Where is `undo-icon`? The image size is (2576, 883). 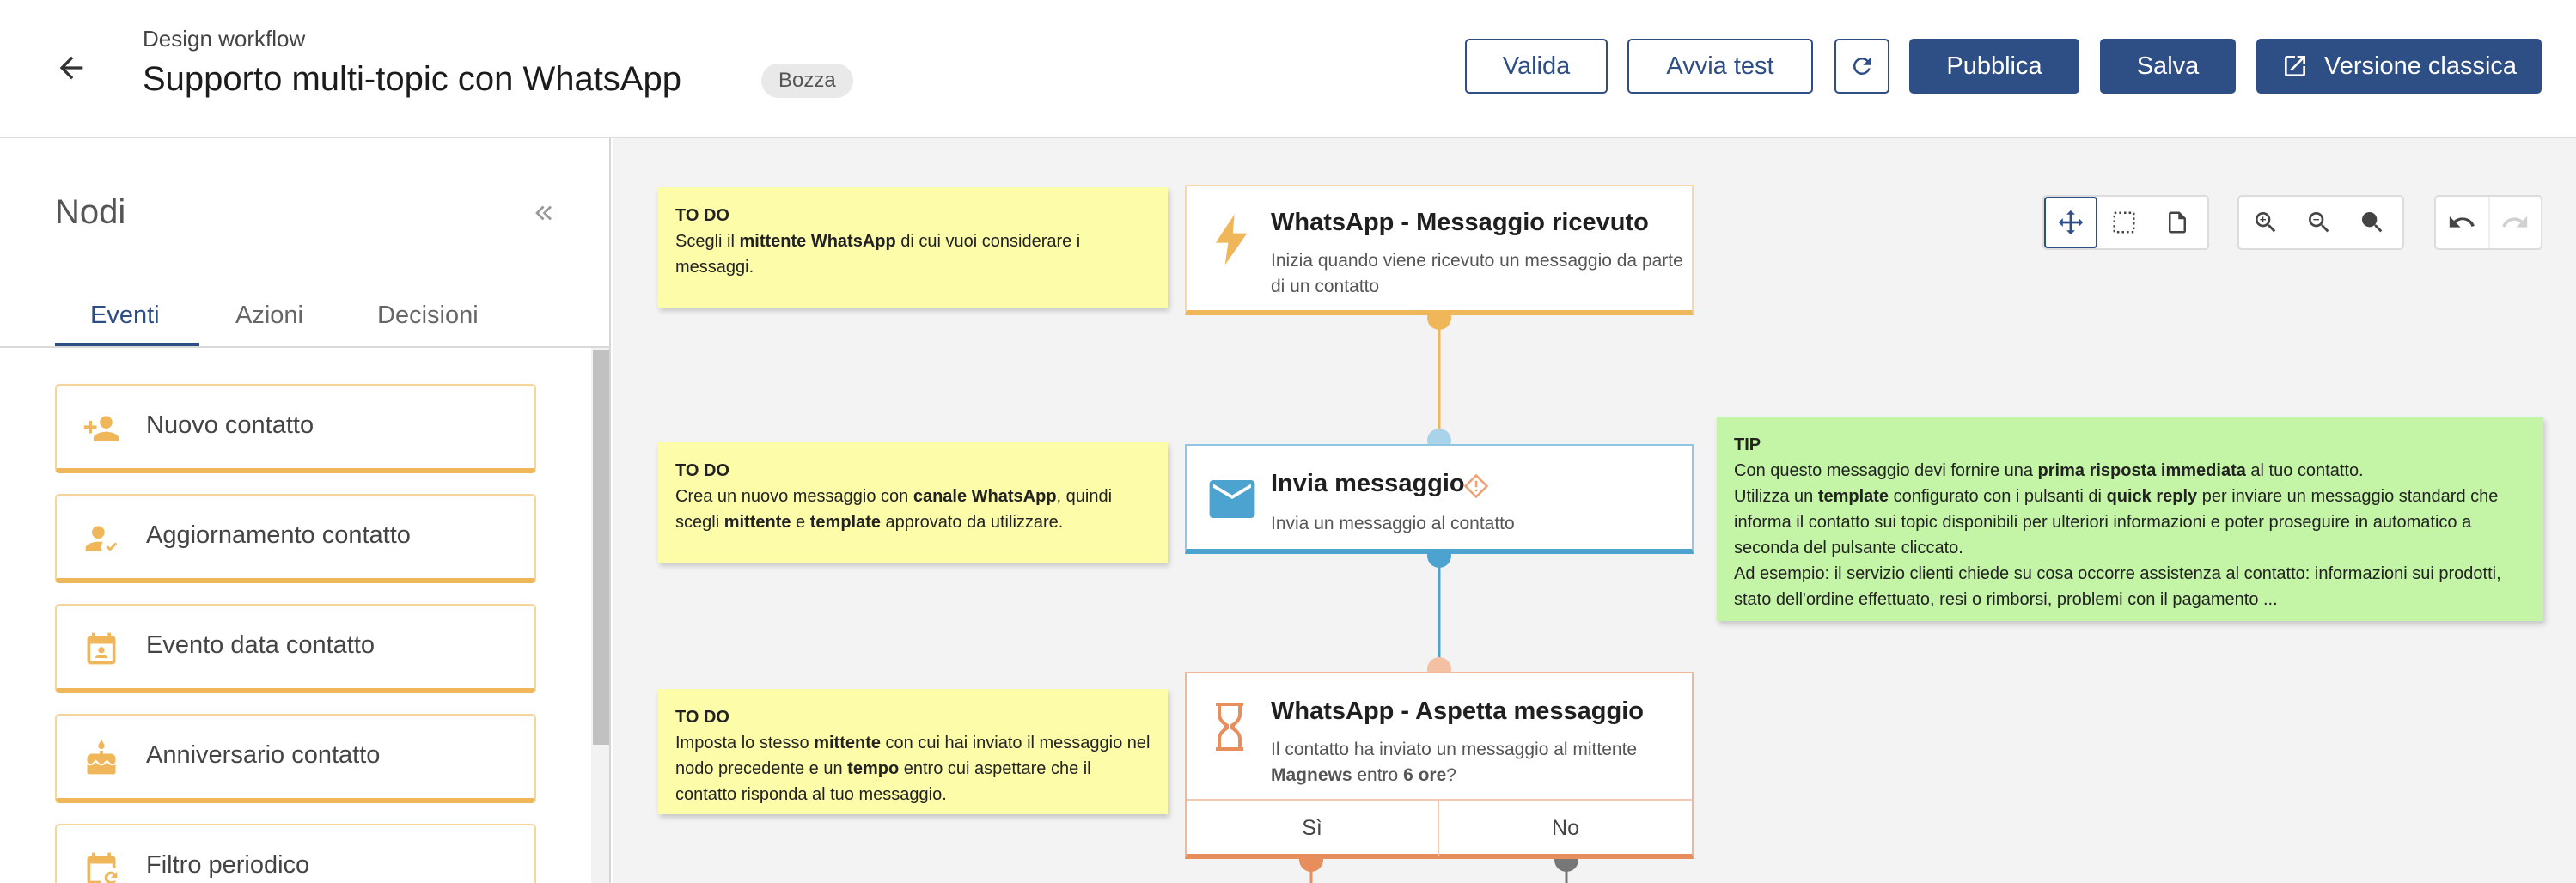 undo-icon is located at coordinates (2462, 222).